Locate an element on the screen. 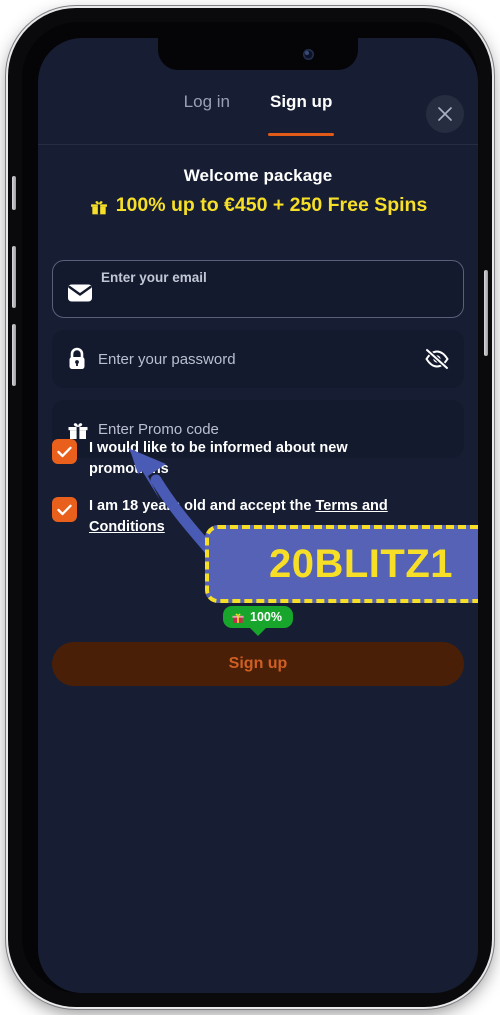 The height and width of the screenshot is (1015, 500). terms-checkbox is located at coordinates (64, 510).